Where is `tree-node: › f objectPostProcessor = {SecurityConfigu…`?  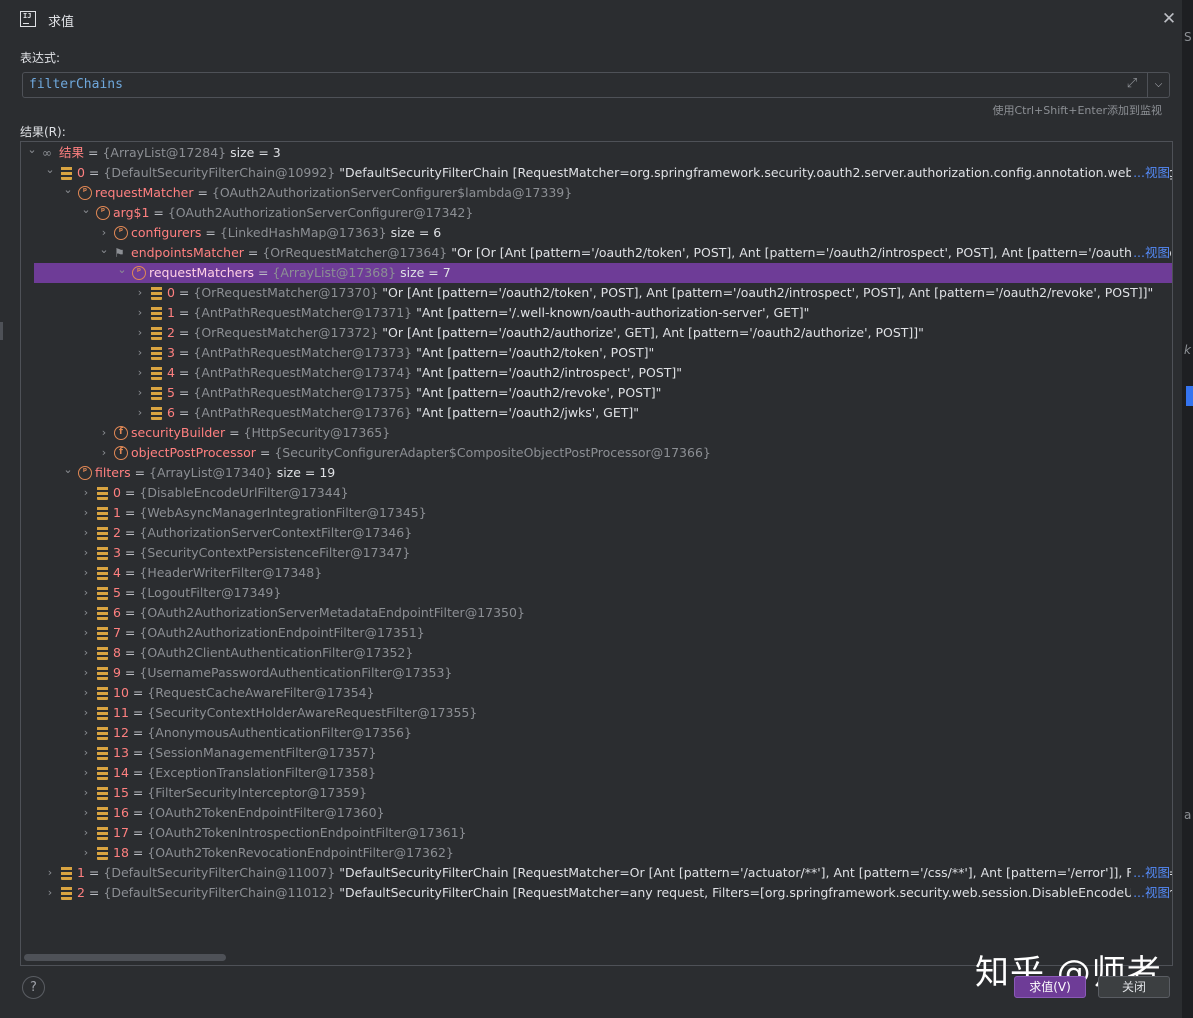 tree-node: › f objectPostProcessor = {SecurityConfigu… is located at coordinates (596, 453).